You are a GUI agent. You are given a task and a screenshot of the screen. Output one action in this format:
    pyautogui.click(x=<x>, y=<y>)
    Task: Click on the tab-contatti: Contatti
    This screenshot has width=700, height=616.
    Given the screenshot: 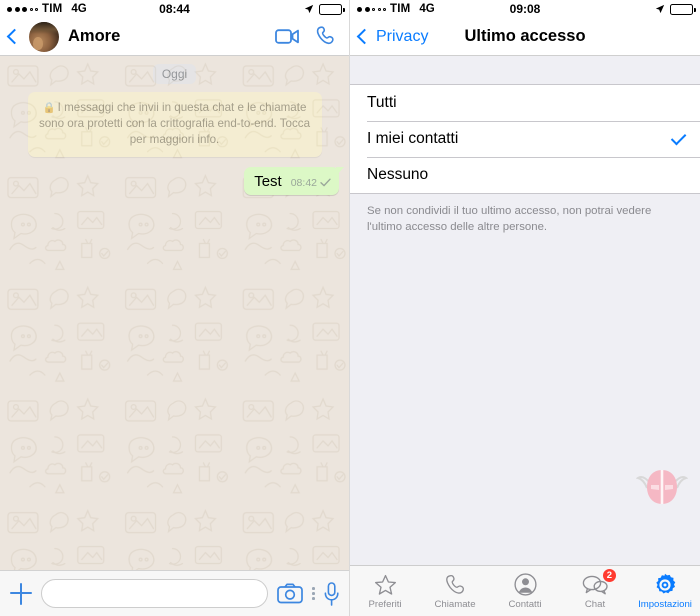 What is the action you would take?
    pyautogui.click(x=525, y=591)
    